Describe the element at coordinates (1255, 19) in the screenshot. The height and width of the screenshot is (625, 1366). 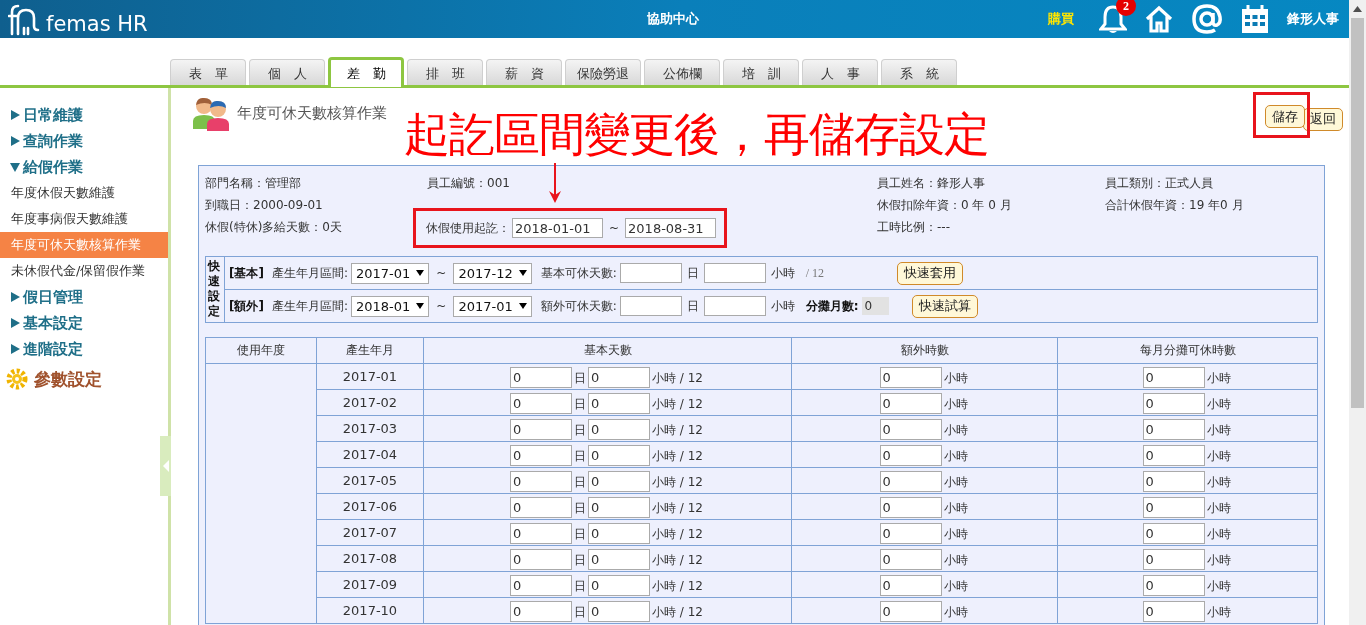
I see `calendar-icon` at that location.